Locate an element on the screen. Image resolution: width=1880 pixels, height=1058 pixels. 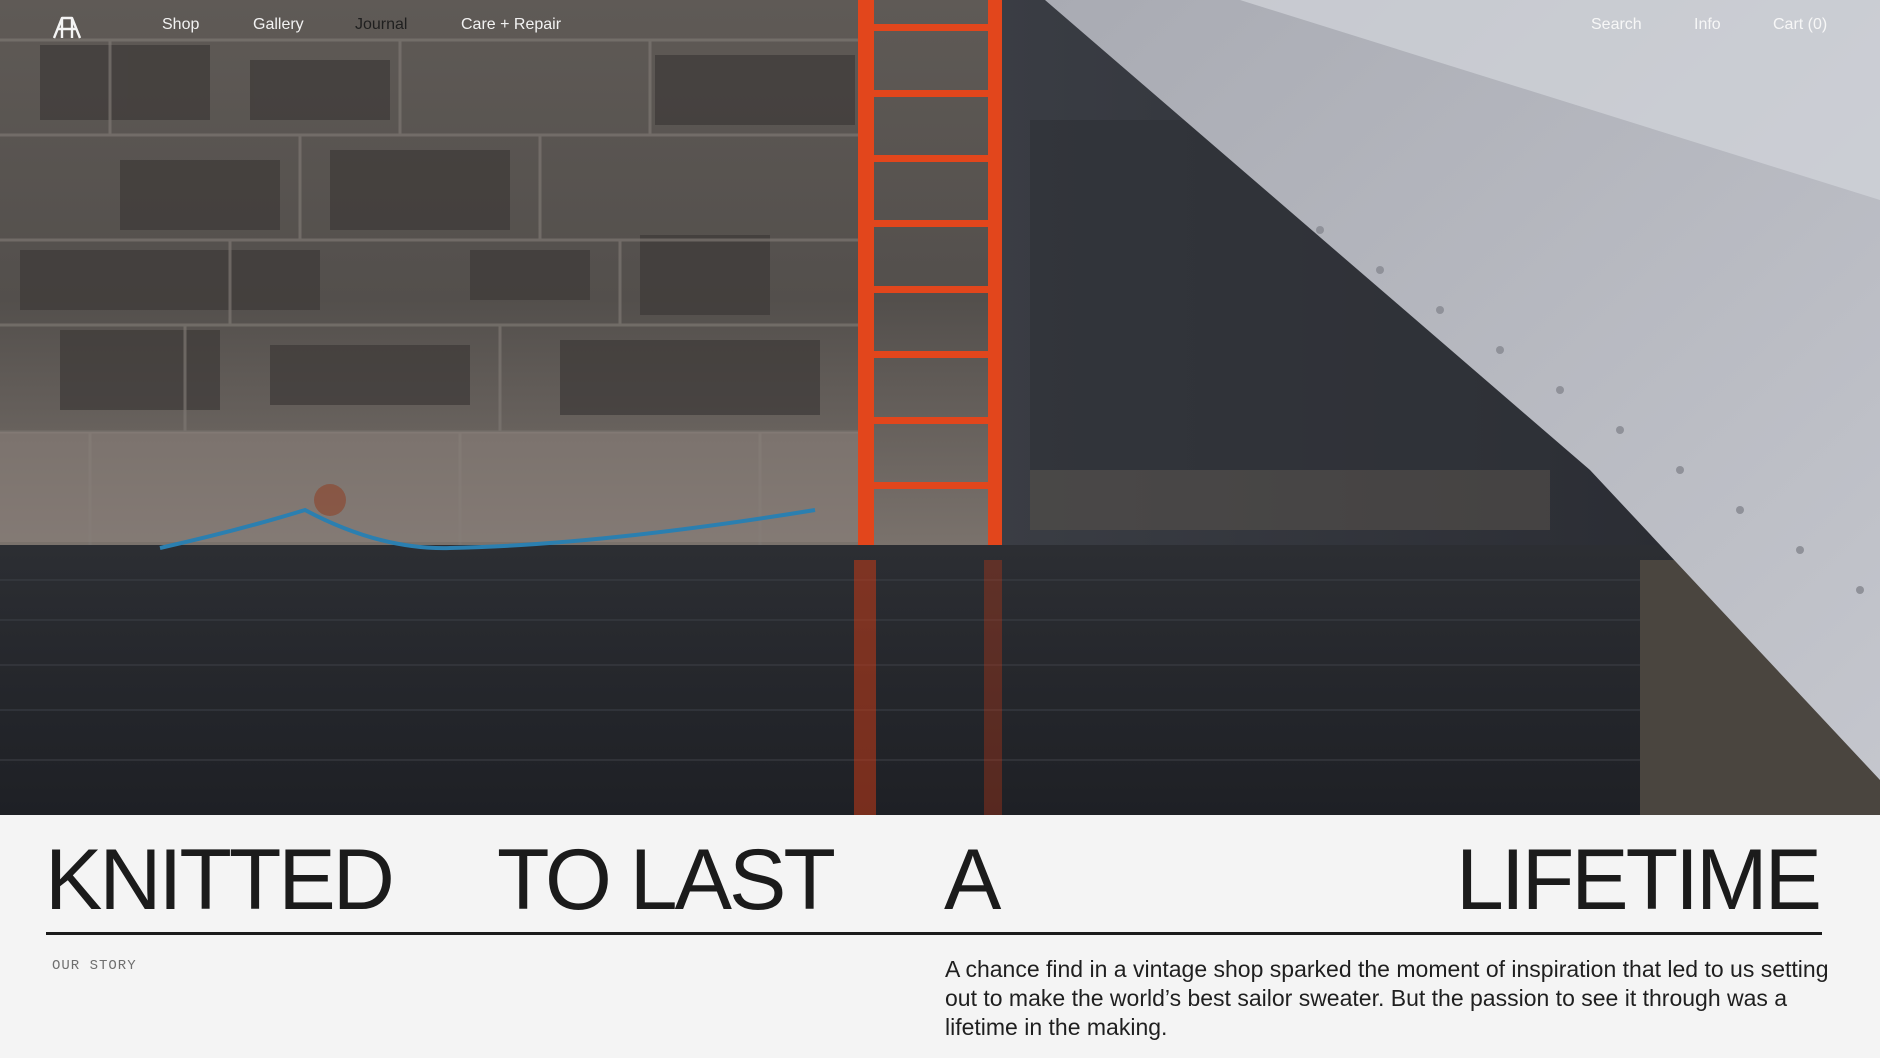
headline: KNITTED TO LAST A LIFETIME is located at coordinates (940, 875).